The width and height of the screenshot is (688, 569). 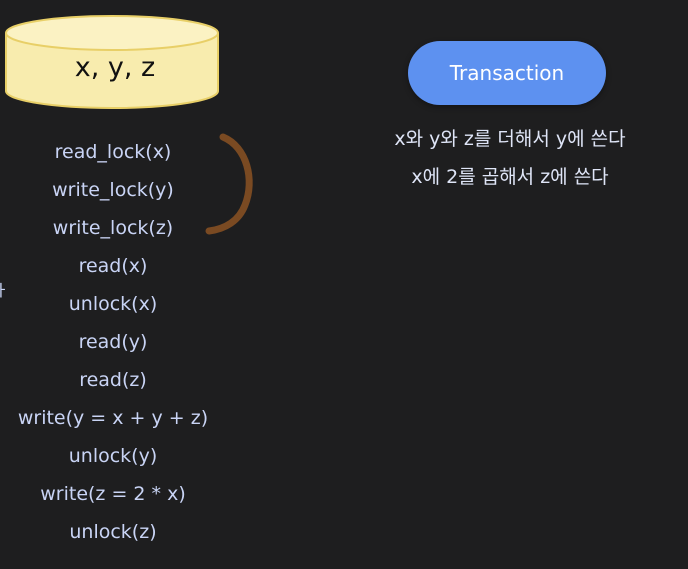 I want to click on operation-item: write(y = x + y + z), so click(x=113, y=418).